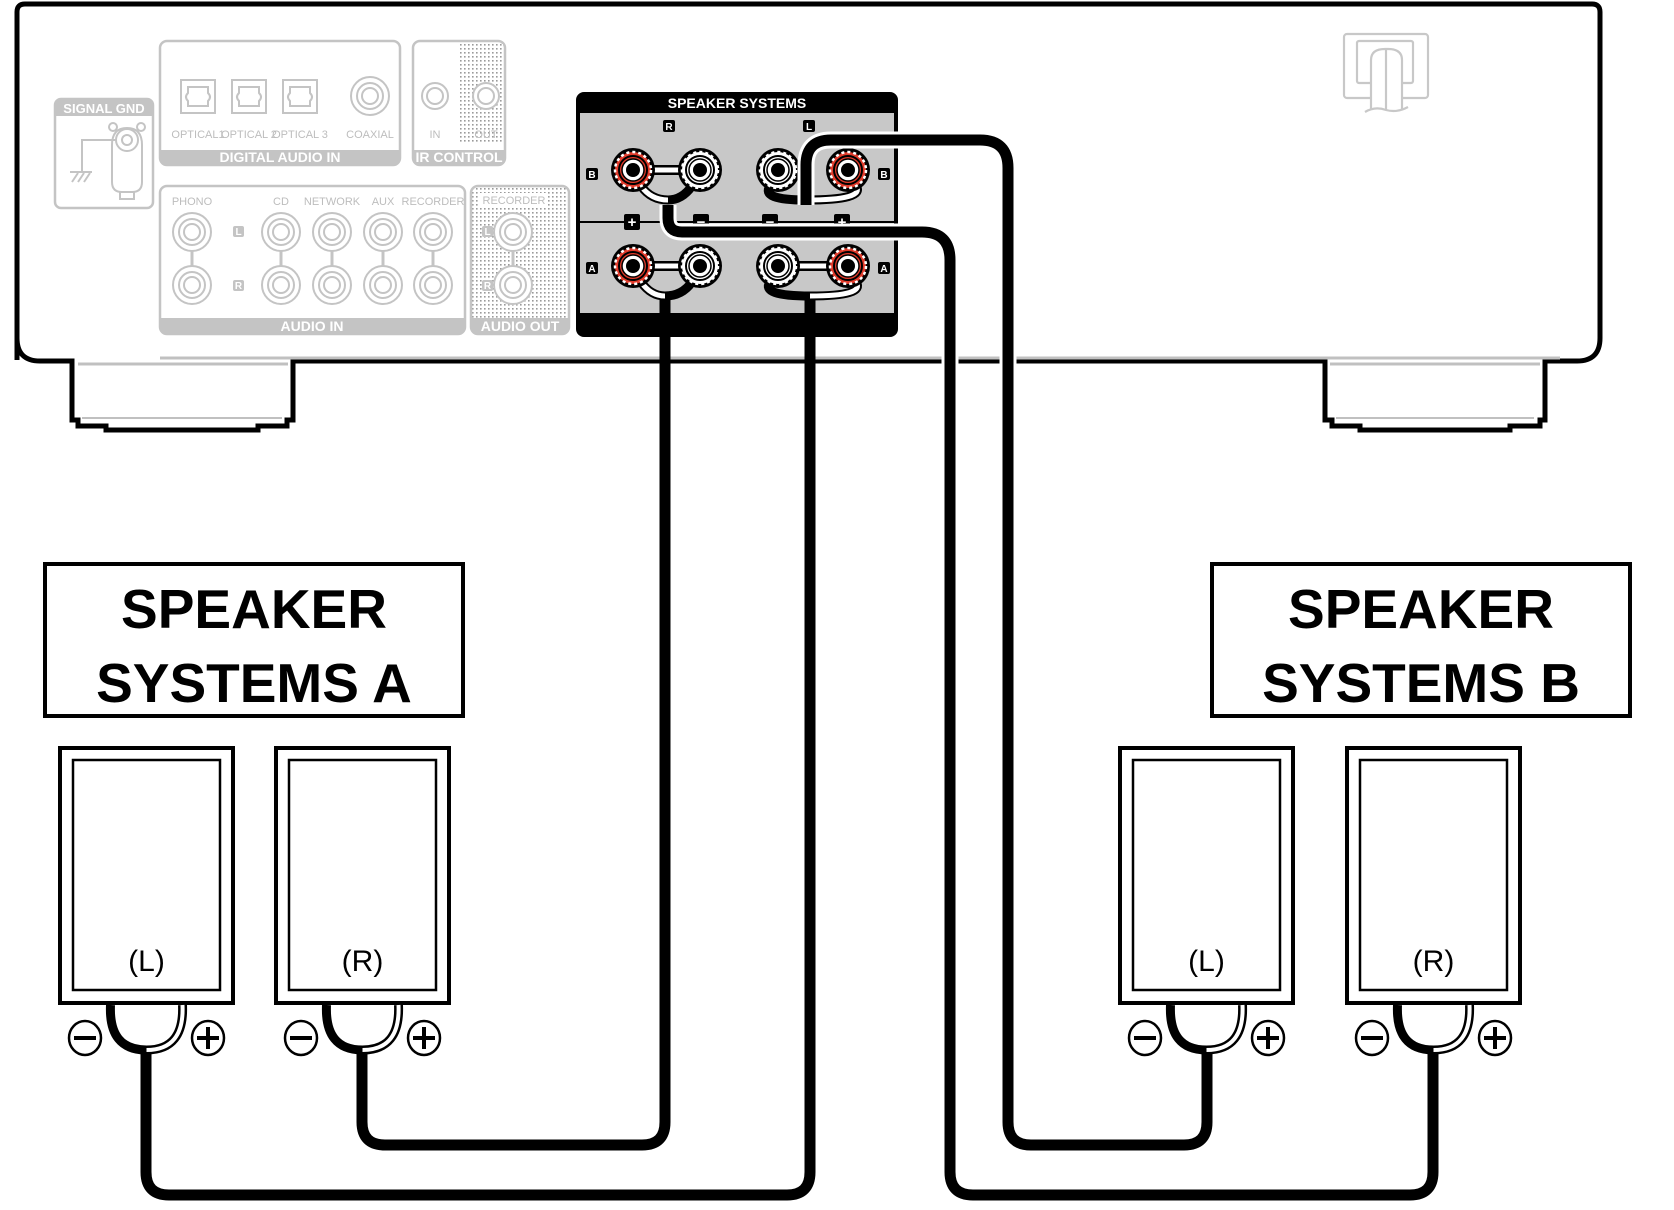  What do you see at coordinates (633, 266) in the screenshot?
I see `terminal-r-a-plus` at bounding box center [633, 266].